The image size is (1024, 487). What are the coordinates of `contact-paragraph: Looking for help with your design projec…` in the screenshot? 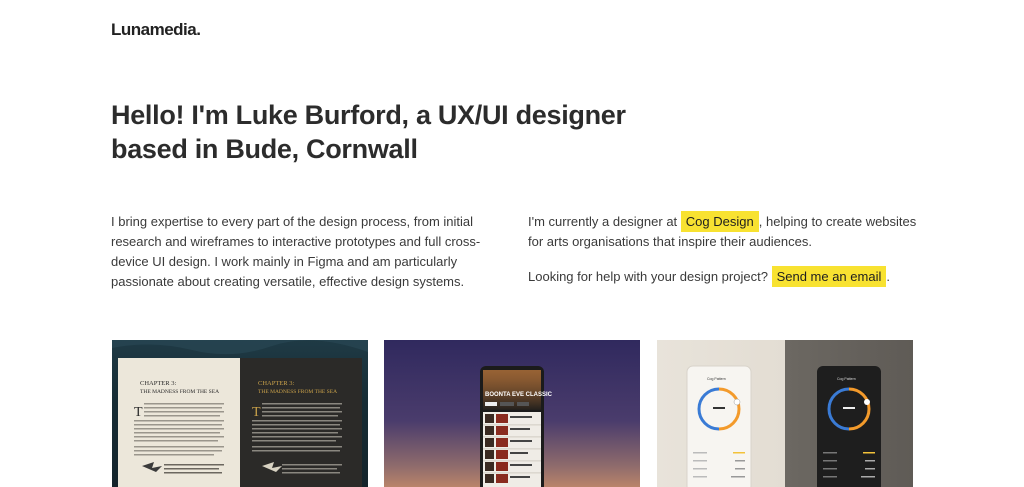 It's located at (728, 276).